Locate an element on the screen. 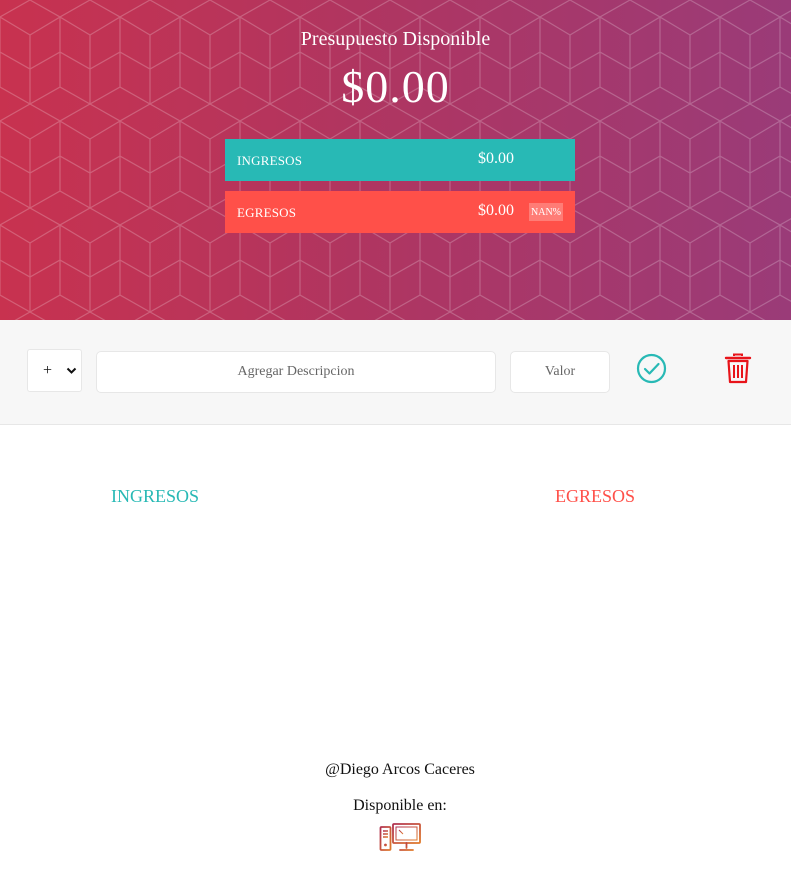 The height and width of the screenshot is (879, 791). available-budget-value: $0.00 is located at coordinates (395, 86).